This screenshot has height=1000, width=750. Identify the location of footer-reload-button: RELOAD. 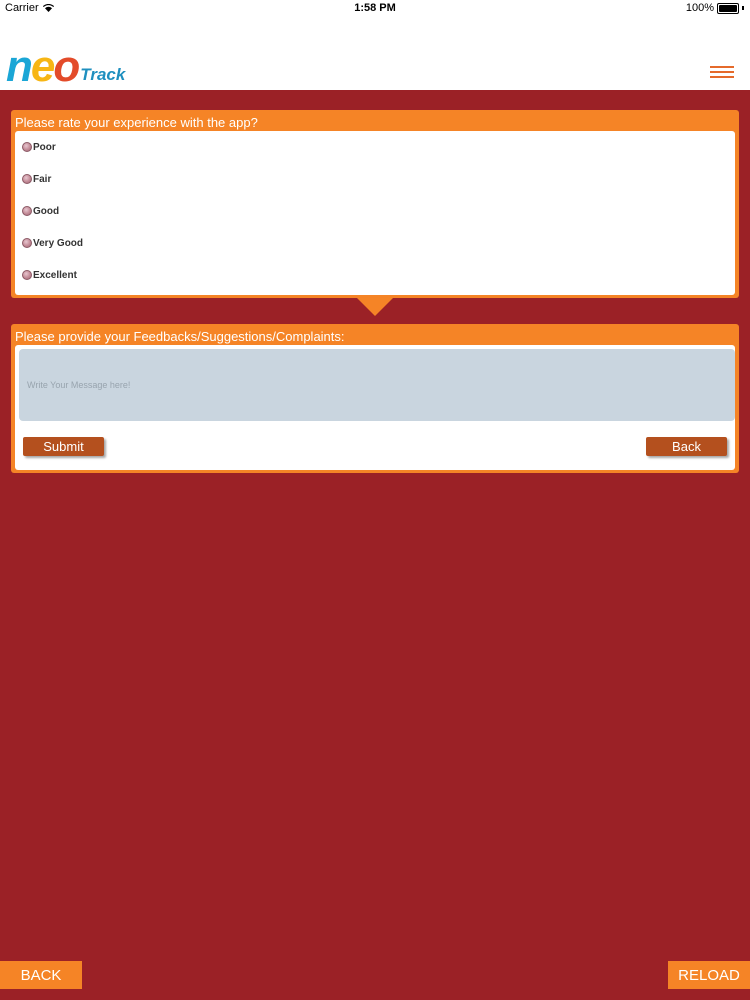
(709, 975).